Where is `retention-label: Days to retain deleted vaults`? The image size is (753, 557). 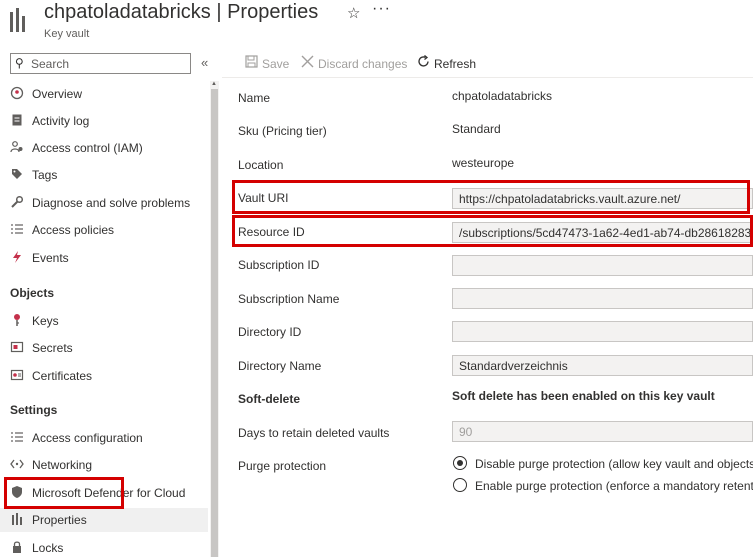 retention-label: Days to retain deleted vaults is located at coordinates (314, 433).